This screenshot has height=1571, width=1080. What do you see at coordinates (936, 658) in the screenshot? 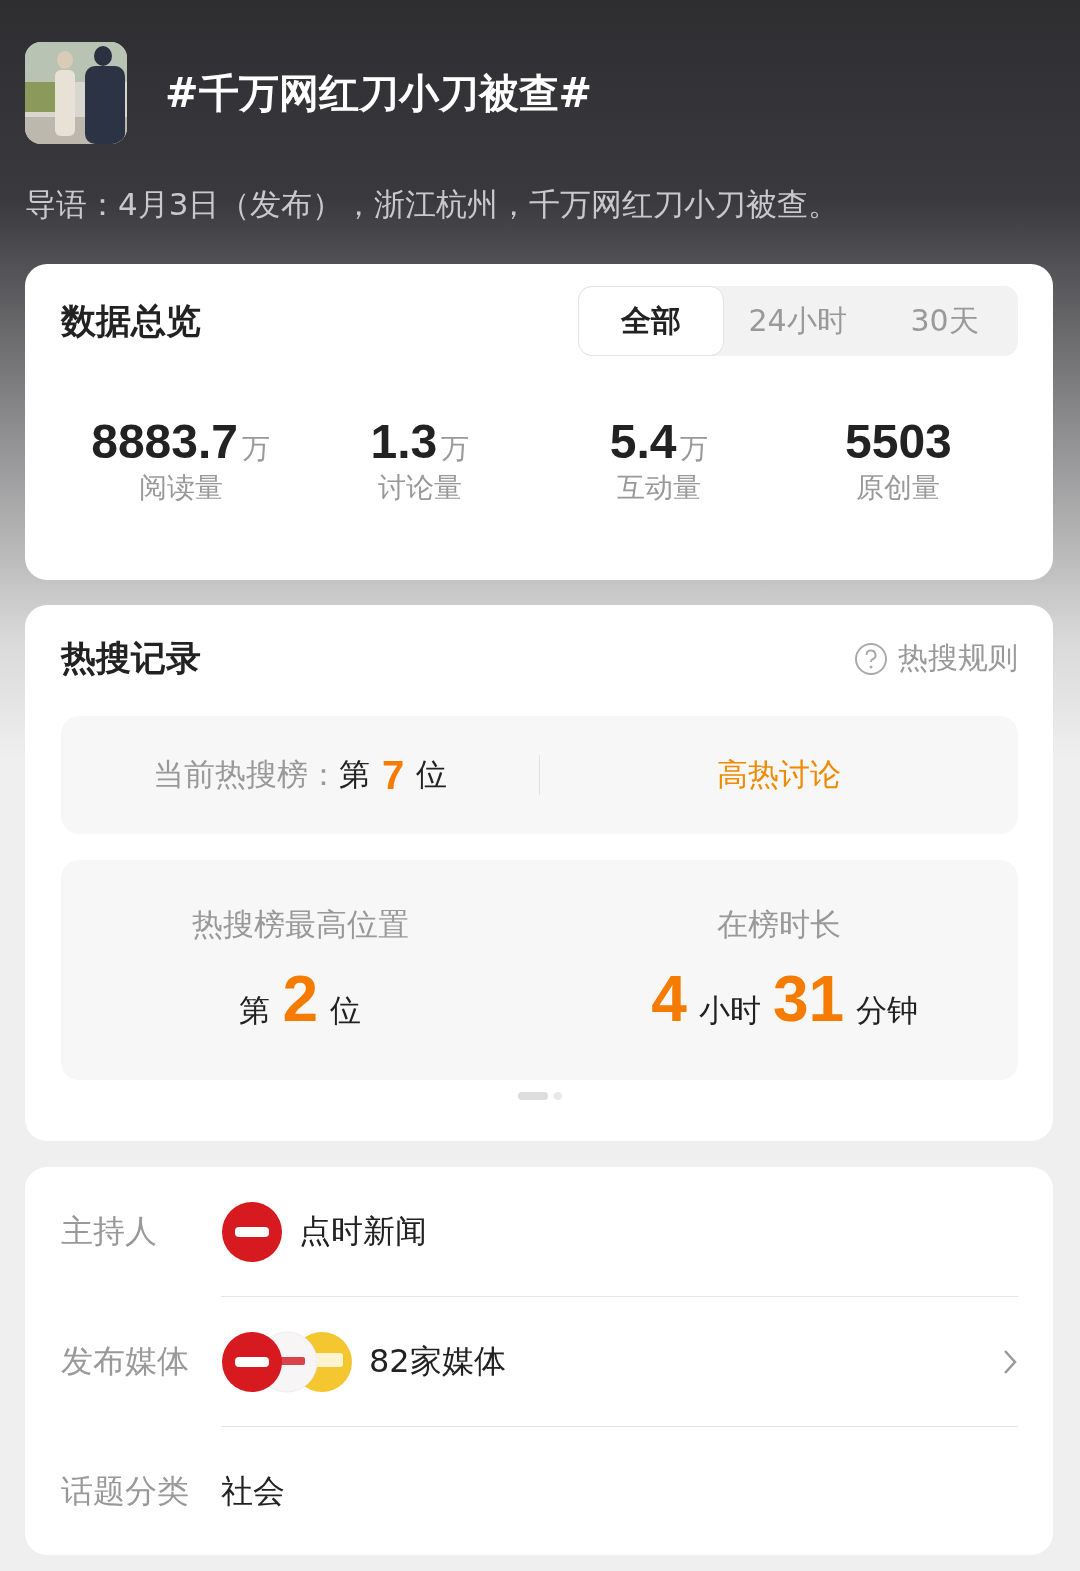
I see `rules-link: 热搜规则` at bounding box center [936, 658].